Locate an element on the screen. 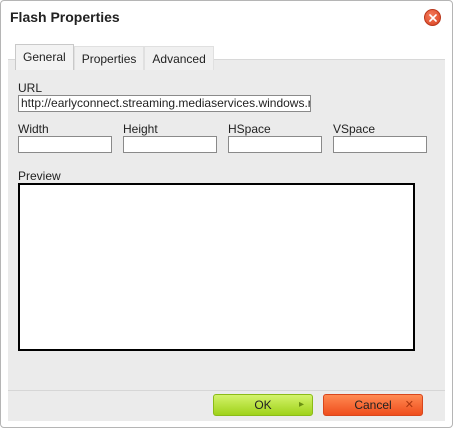  cancel-button-label: Cancel is located at coordinates (373, 405).